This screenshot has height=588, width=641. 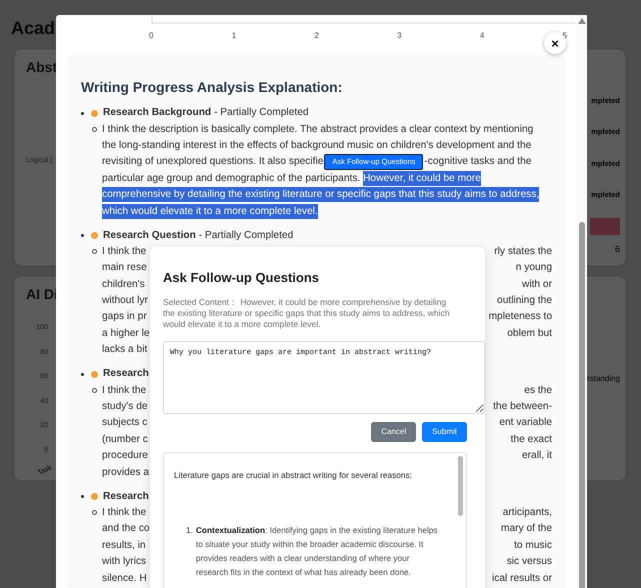 What do you see at coordinates (399, 36) in the screenshot?
I see `axis-tick-label: 3` at bounding box center [399, 36].